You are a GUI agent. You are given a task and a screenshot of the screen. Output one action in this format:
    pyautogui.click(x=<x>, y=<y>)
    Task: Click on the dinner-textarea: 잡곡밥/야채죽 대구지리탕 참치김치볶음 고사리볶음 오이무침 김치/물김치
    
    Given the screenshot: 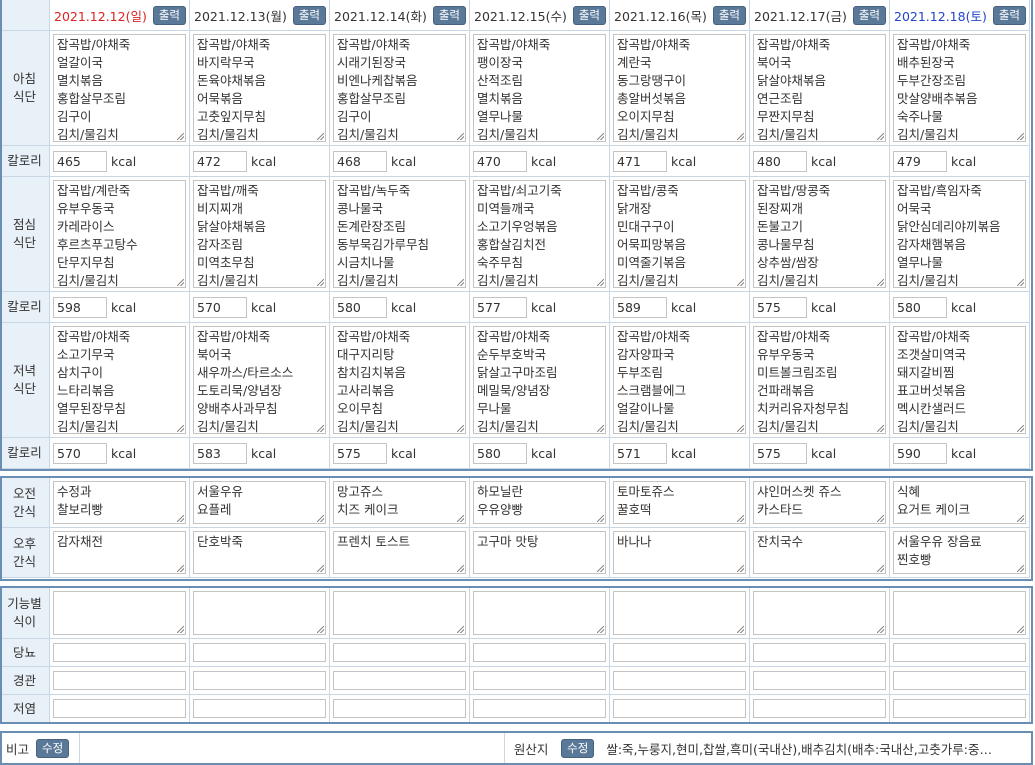 What is the action you would take?
    pyautogui.click(x=399, y=380)
    